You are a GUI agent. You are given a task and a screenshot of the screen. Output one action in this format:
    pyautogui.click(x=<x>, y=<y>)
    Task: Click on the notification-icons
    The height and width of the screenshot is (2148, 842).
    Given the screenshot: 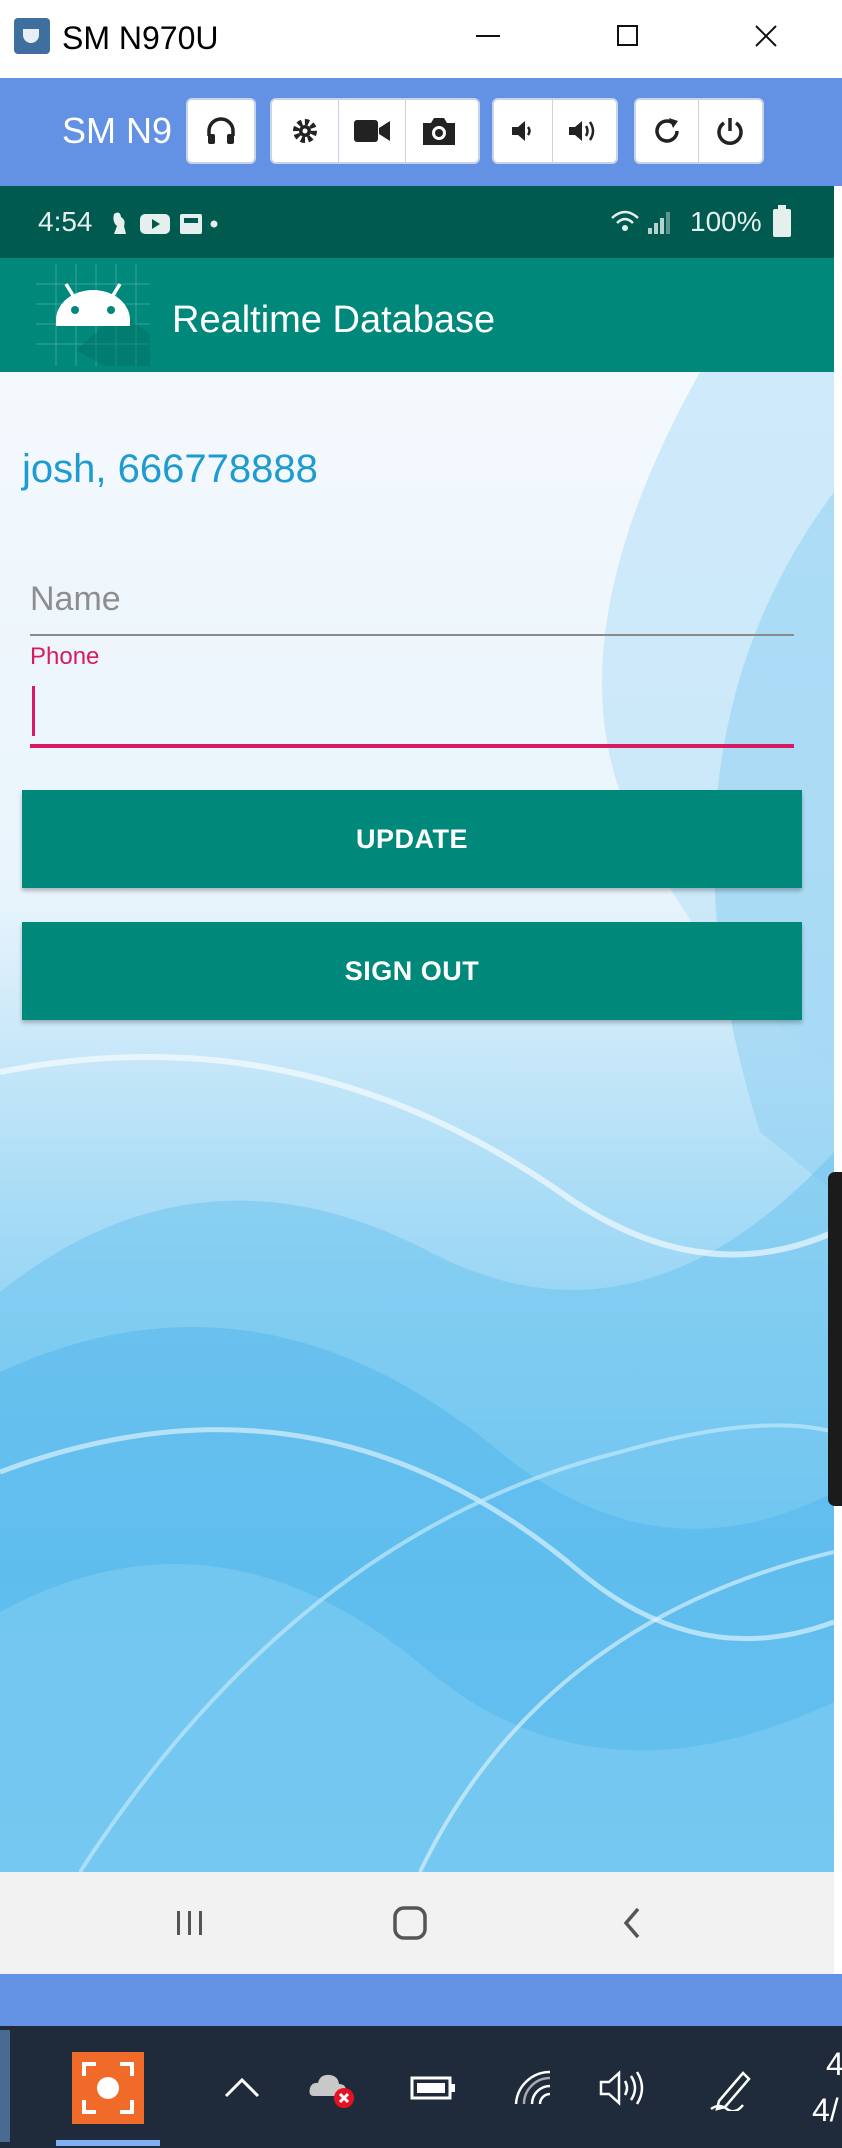 What is the action you would take?
    pyautogui.click(x=165, y=223)
    